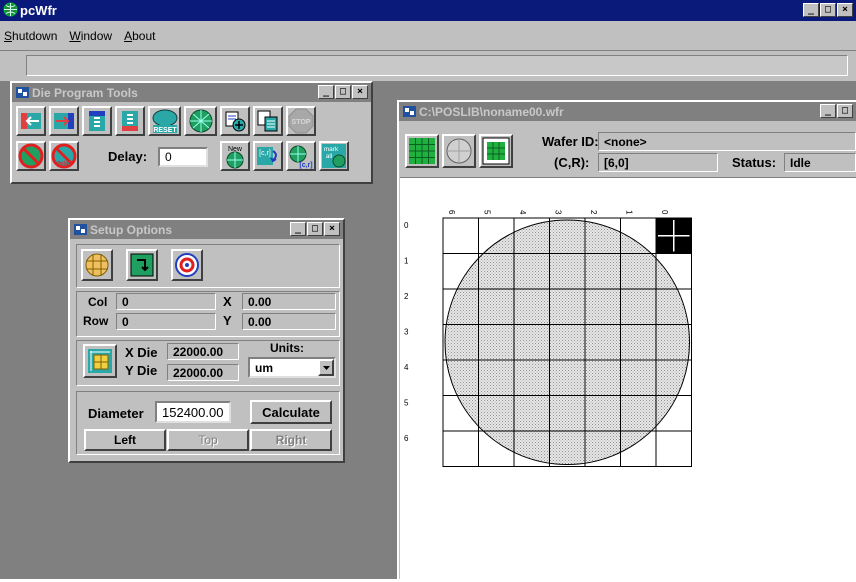 The width and height of the screenshot is (856, 582). What do you see at coordinates (627, 111) in the screenshot?
I see `wafer-title-bar: C:\POSLIB\noname00.wfr _ □` at bounding box center [627, 111].